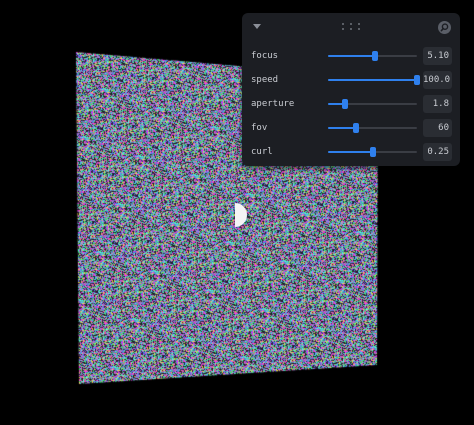 This screenshot has height=425, width=474. I want to click on slider-fill-speed, so click(372, 80).